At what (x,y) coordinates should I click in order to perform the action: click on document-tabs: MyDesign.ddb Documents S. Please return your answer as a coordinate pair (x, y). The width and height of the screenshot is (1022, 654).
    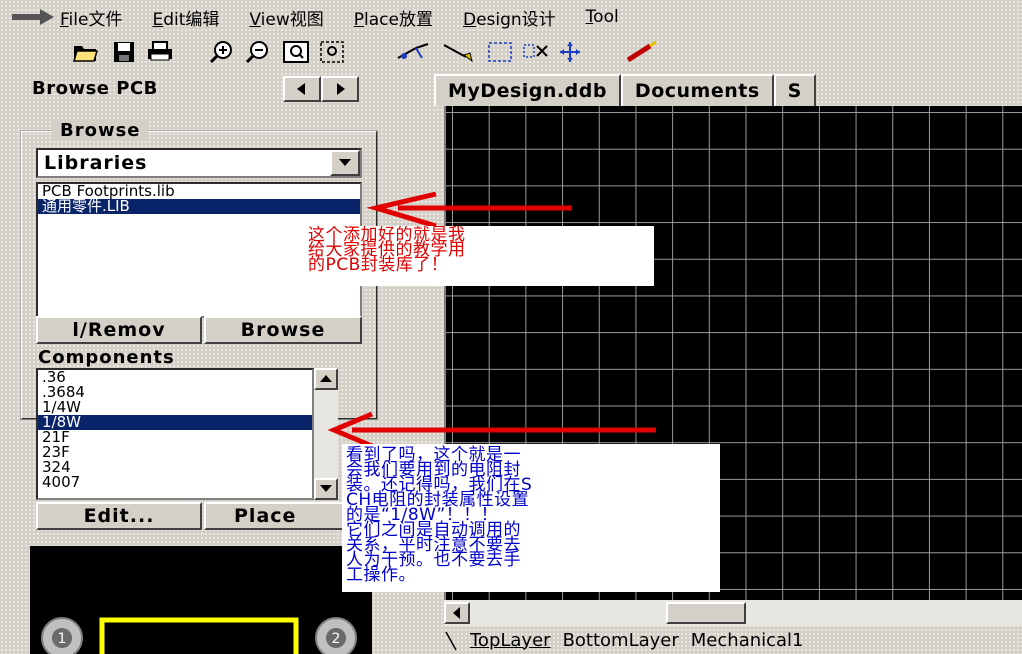
    Looking at the image, I should click on (625, 90).